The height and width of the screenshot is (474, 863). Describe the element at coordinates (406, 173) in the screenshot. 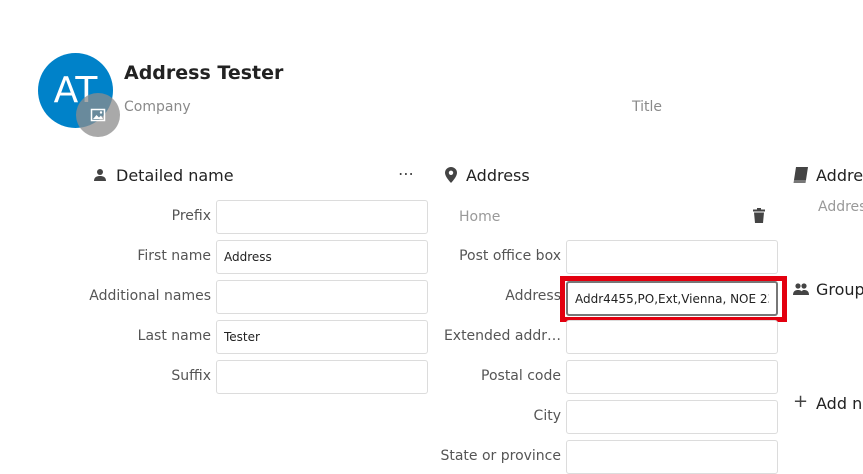

I see `more-icon: ⋯` at that location.